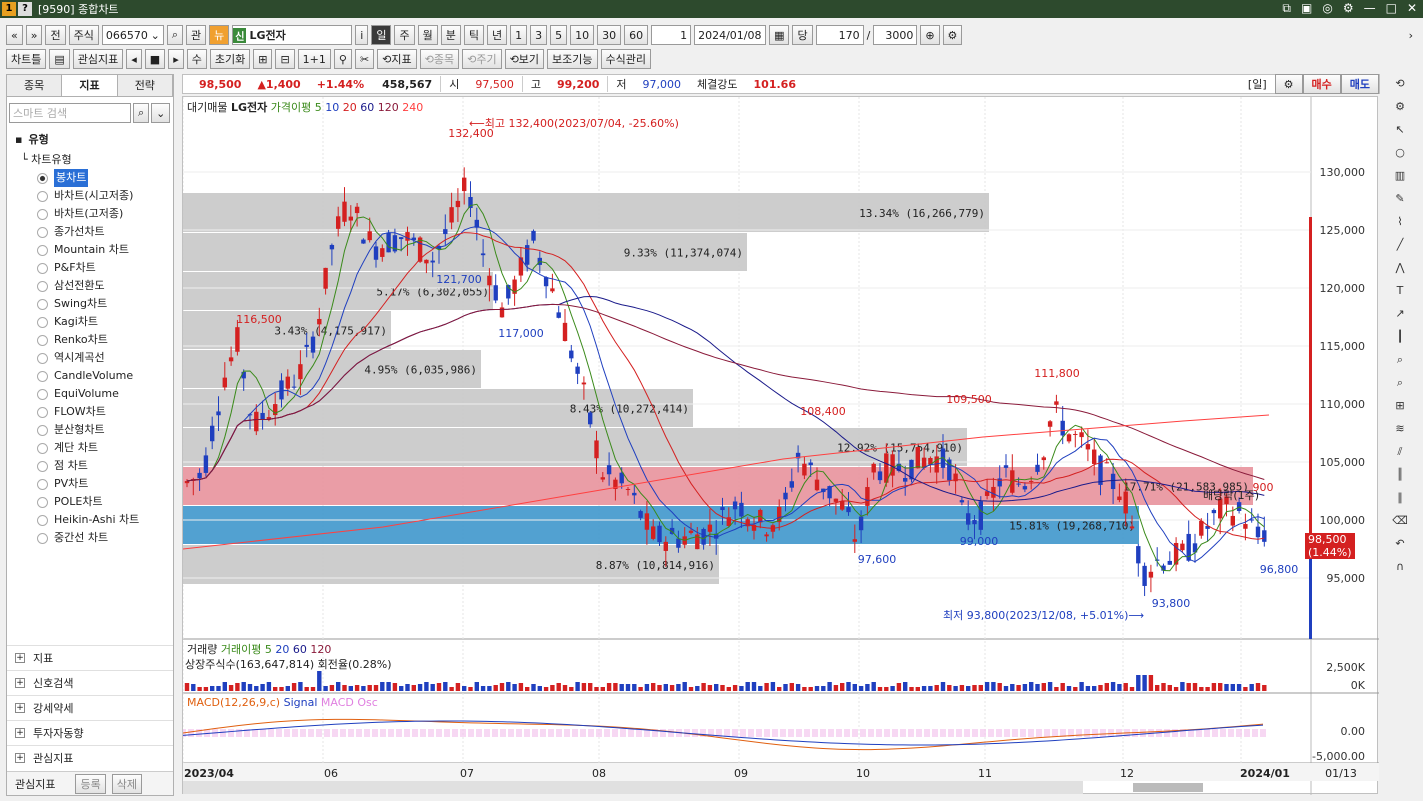 This screenshot has width=1423, height=801. Describe the element at coordinates (94, 484) in the screenshot. I see `chart-type-item: PV차트` at that location.